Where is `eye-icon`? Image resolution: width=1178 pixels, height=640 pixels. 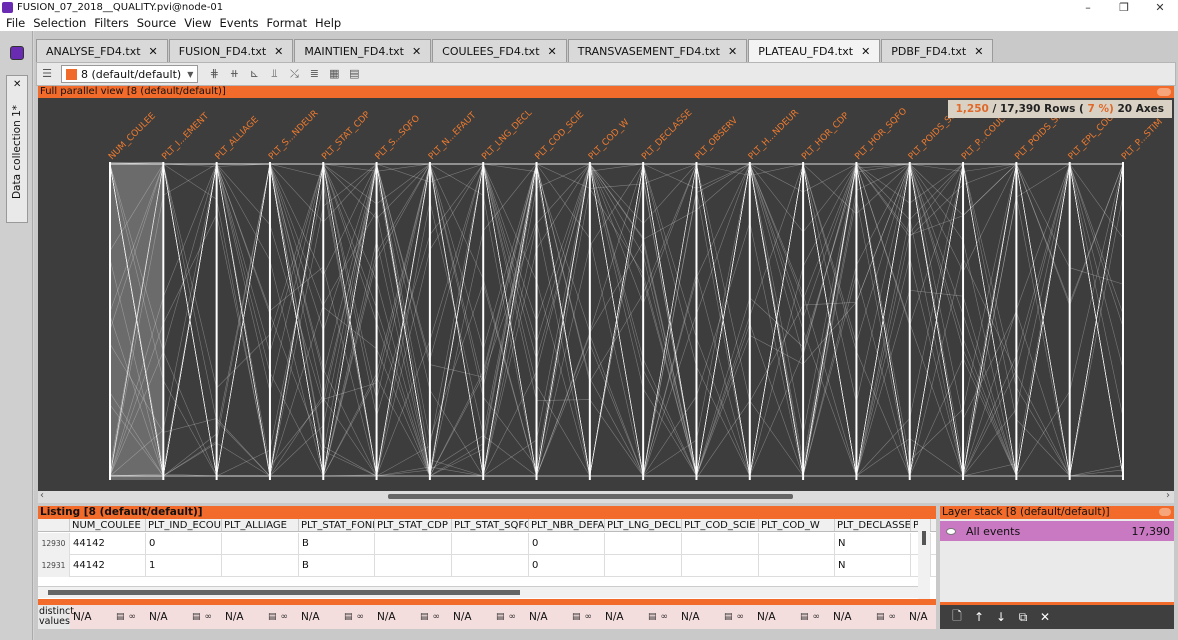 eye-icon is located at coordinates (951, 531).